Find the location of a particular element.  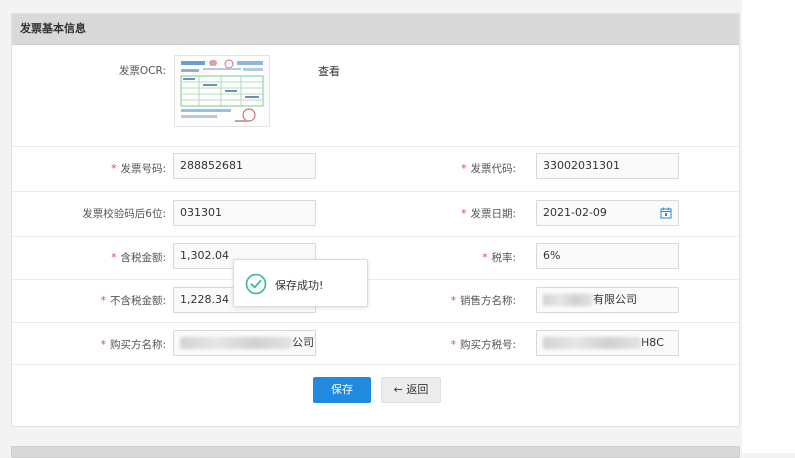

calendar-icon is located at coordinates (666, 213).